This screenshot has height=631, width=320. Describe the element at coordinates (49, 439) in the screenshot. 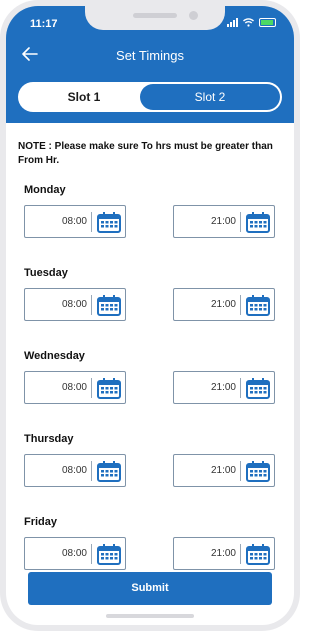

I see `day-label-thursday: Thursday` at that location.